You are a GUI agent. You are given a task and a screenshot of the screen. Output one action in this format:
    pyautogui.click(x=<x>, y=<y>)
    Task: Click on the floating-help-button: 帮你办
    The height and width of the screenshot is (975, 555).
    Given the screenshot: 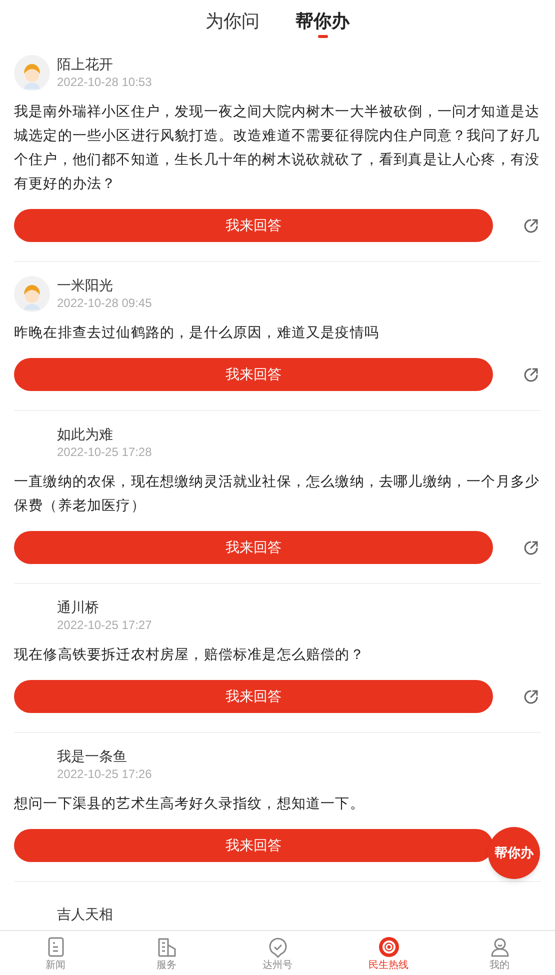 What is the action you would take?
    pyautogui.click(x=514, y=853)
    